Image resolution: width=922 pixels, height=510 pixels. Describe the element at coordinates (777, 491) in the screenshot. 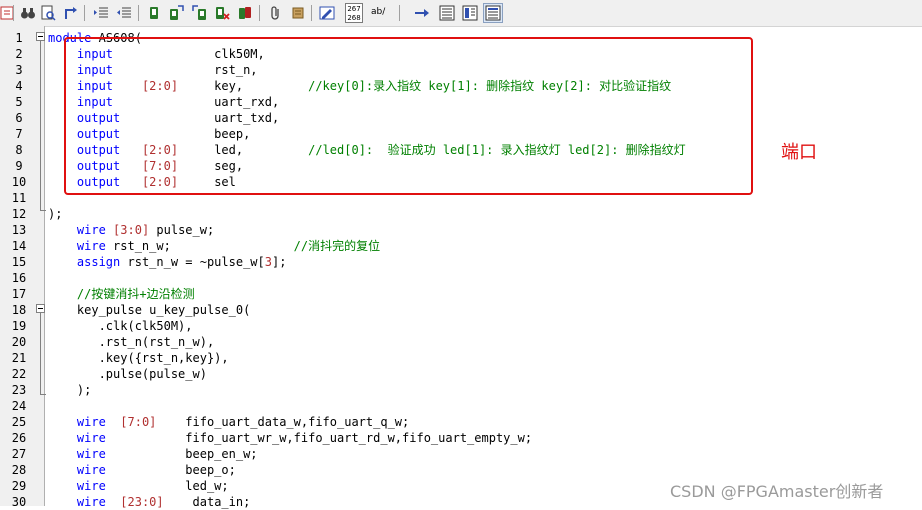

I see `watermark: CSDN @FPGAmaster创新者` at that location.